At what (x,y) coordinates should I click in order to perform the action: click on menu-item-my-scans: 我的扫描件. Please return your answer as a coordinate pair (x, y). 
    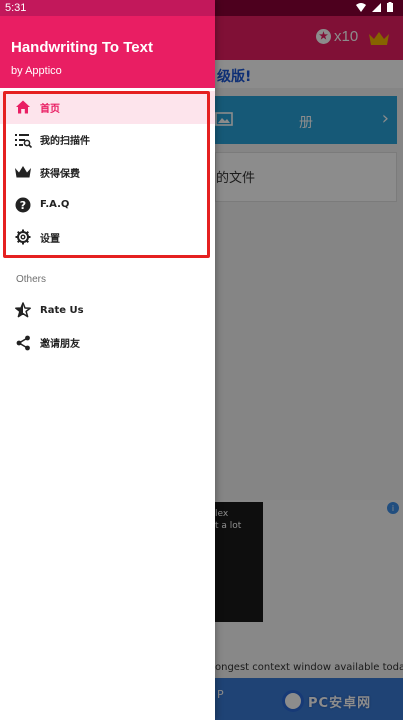
    Looking at the image, I should click on (107, 140).